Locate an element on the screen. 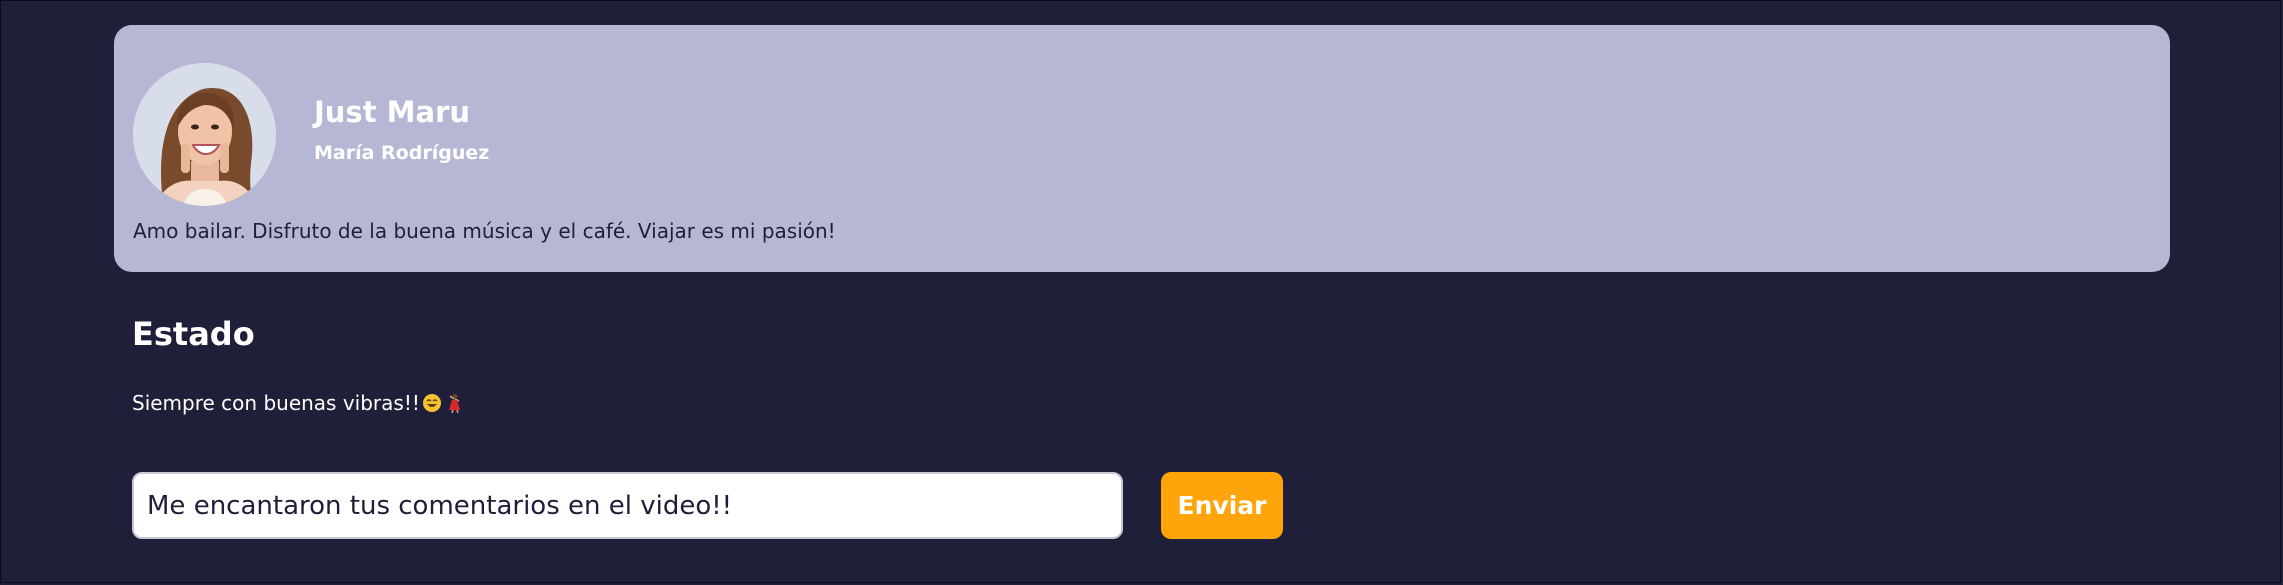  woman-dancing-icon is located at coordinates (454, 403).